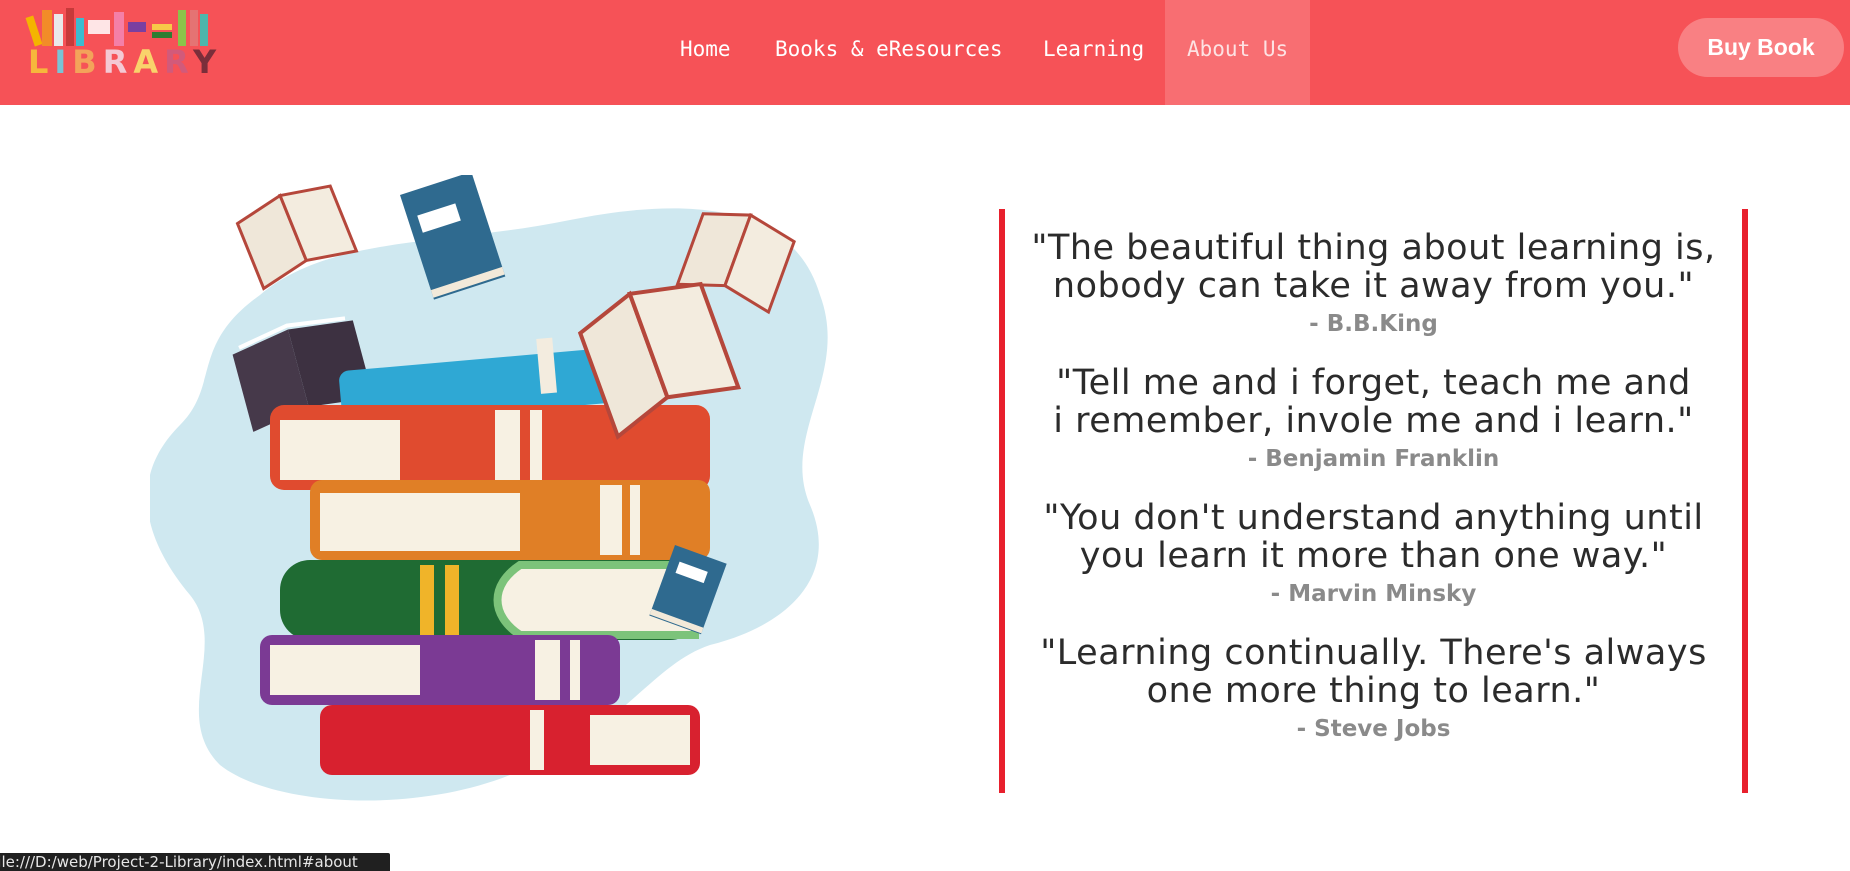 This screenshot has height=871, width=1850. I want to click on nav-home: Home, so click(705, 52).